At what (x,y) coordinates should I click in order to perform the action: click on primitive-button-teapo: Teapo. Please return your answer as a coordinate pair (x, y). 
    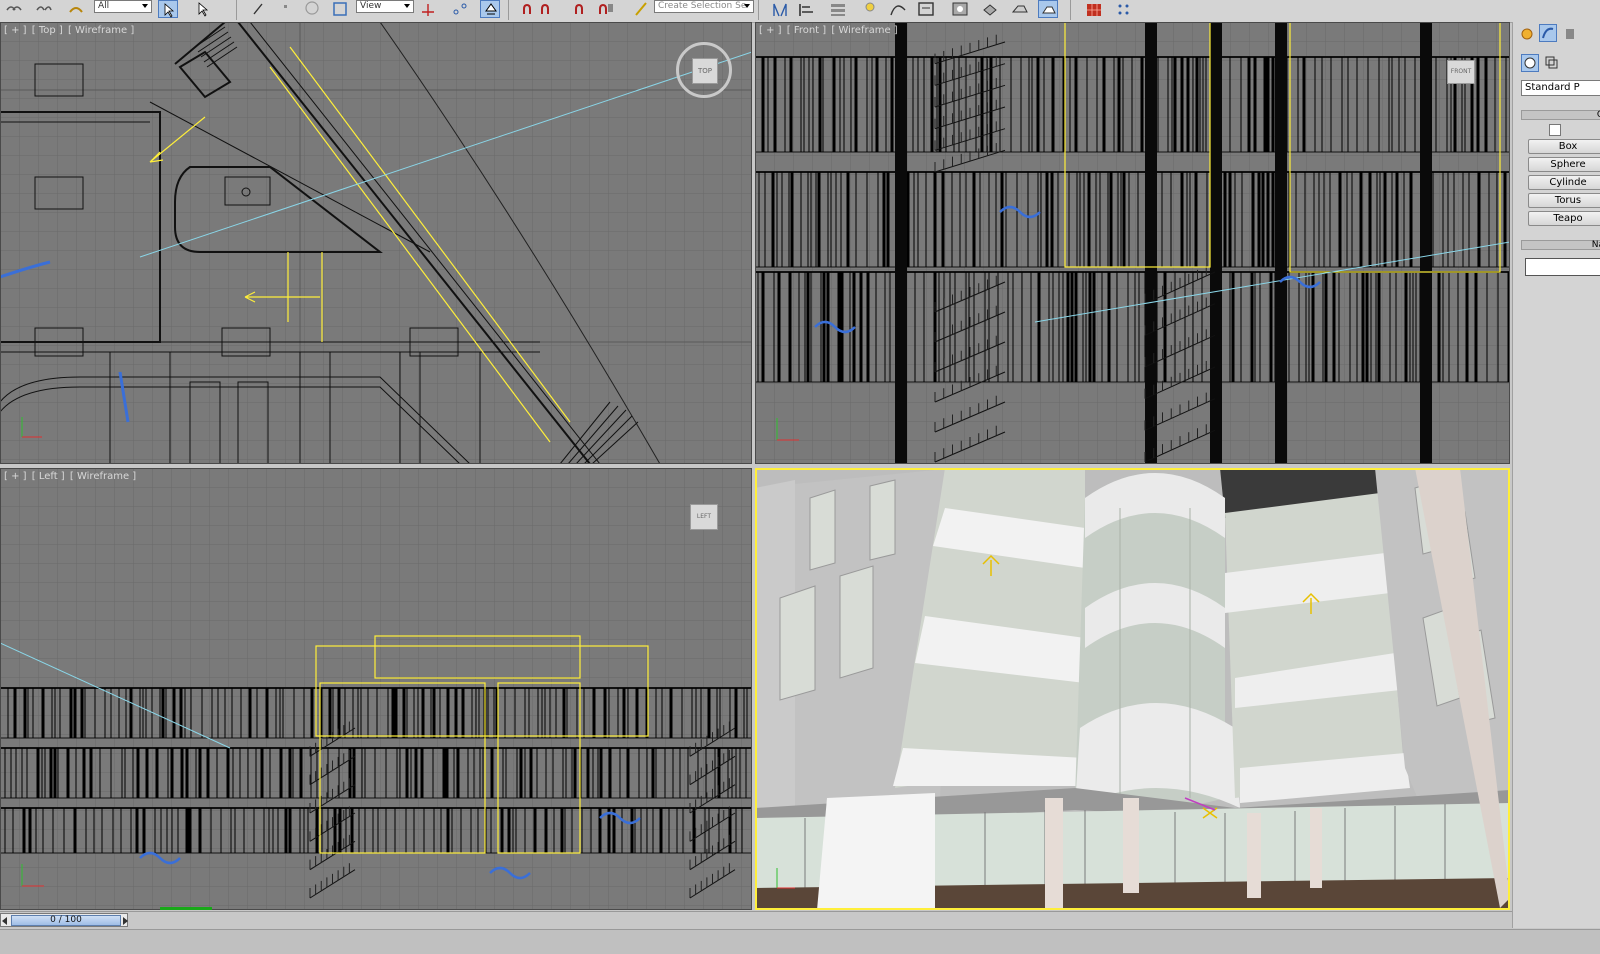
    Looking at the image, I should click on (1564, 218).